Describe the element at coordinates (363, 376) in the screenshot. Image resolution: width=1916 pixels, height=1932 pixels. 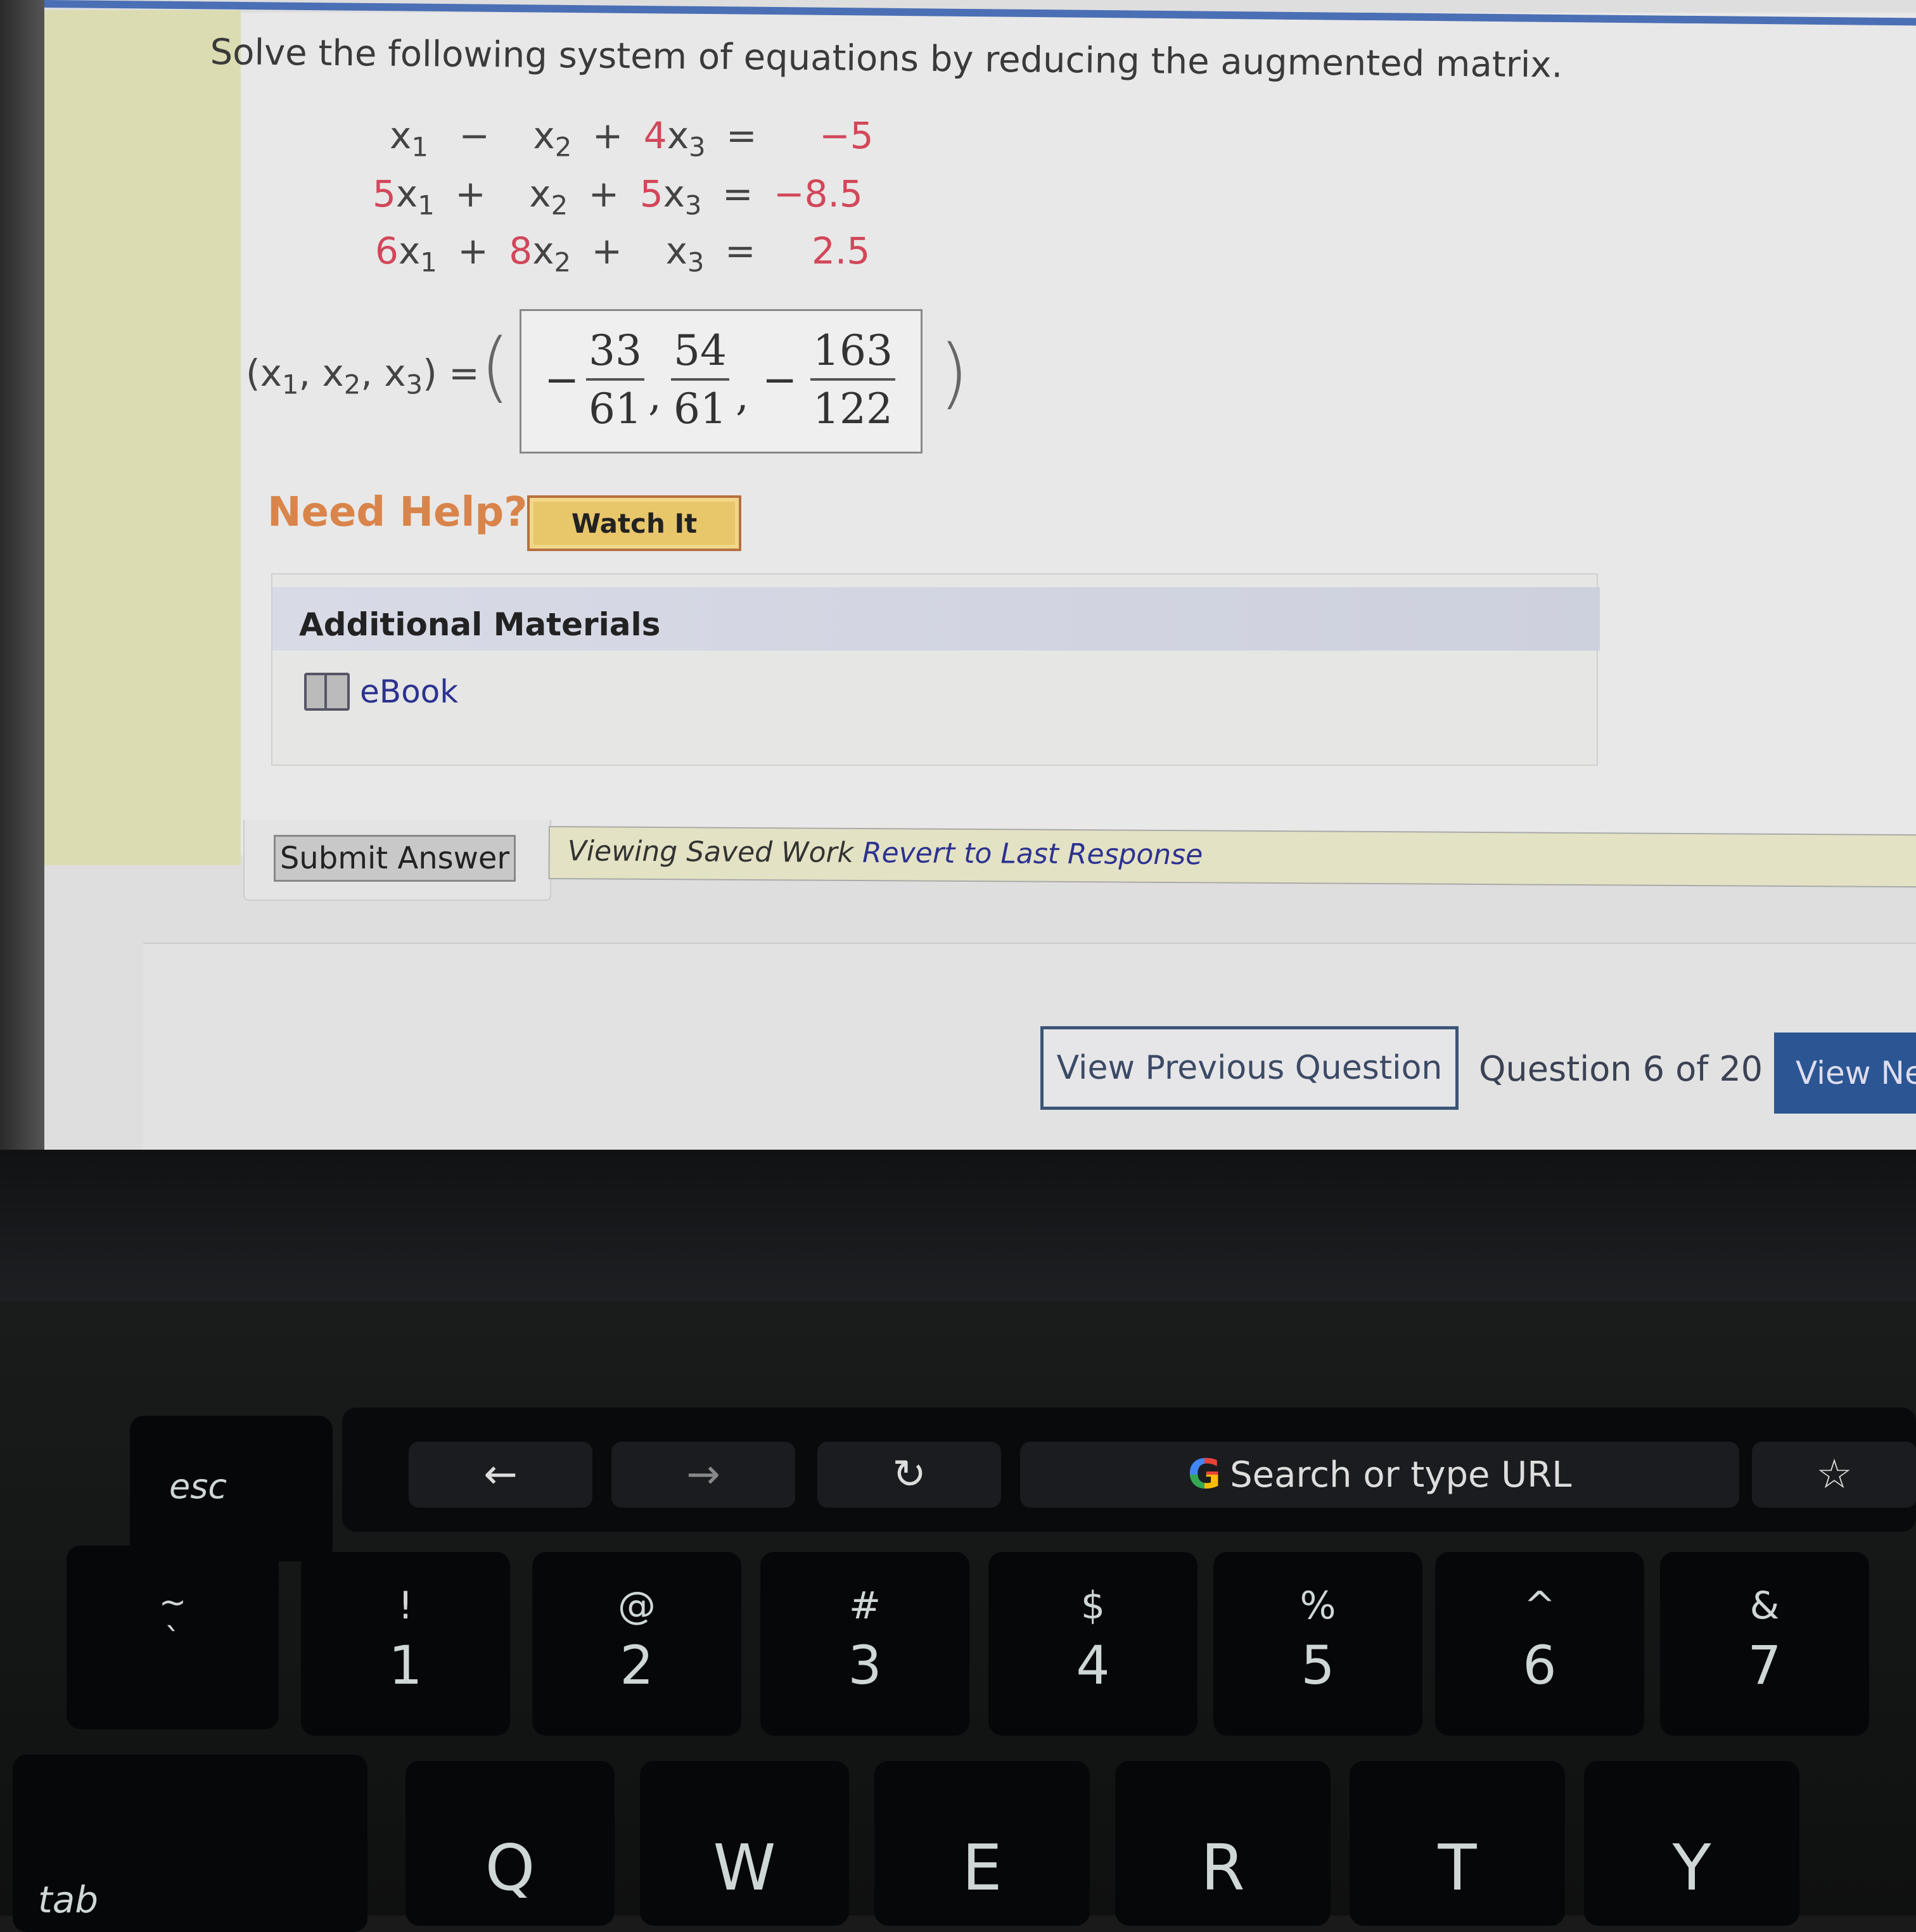
I see `answer-tuple-label: (x1, x2, x3) =` at that location.